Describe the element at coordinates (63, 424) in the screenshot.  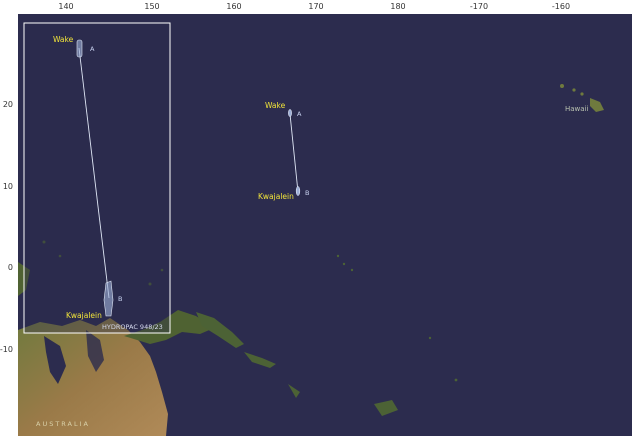
I see `australia-label: AUSTRALIA` at that location.